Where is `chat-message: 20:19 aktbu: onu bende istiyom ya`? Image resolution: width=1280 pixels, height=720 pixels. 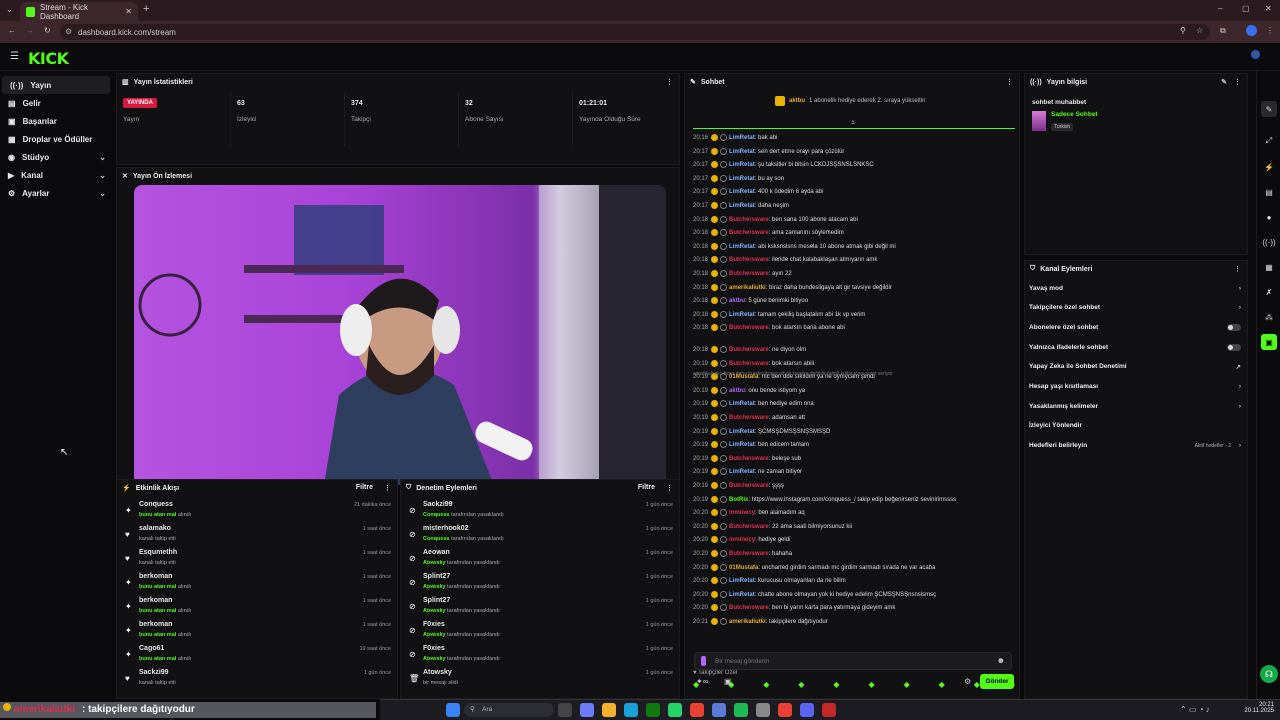
chat-message: 20:19 aktbu: onu bende istiyom ya is located at coordinates (854, 393).